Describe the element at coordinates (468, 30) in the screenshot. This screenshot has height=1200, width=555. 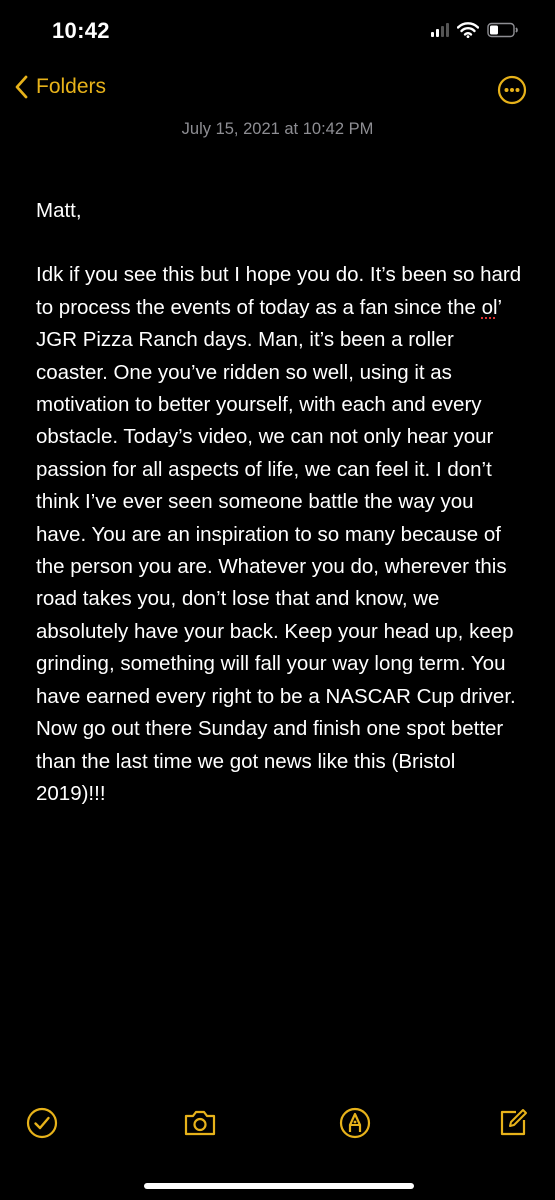
I see `wifi-icon` at that location.